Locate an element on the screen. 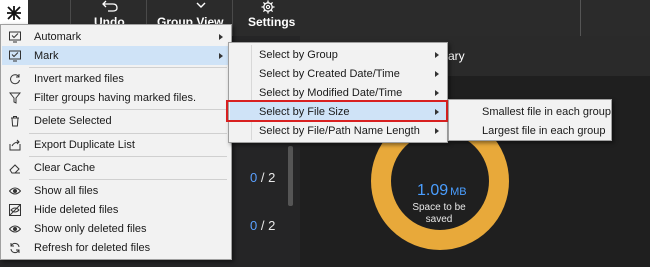  space-value: 1.09 MB is located at coordinates (442, 191).